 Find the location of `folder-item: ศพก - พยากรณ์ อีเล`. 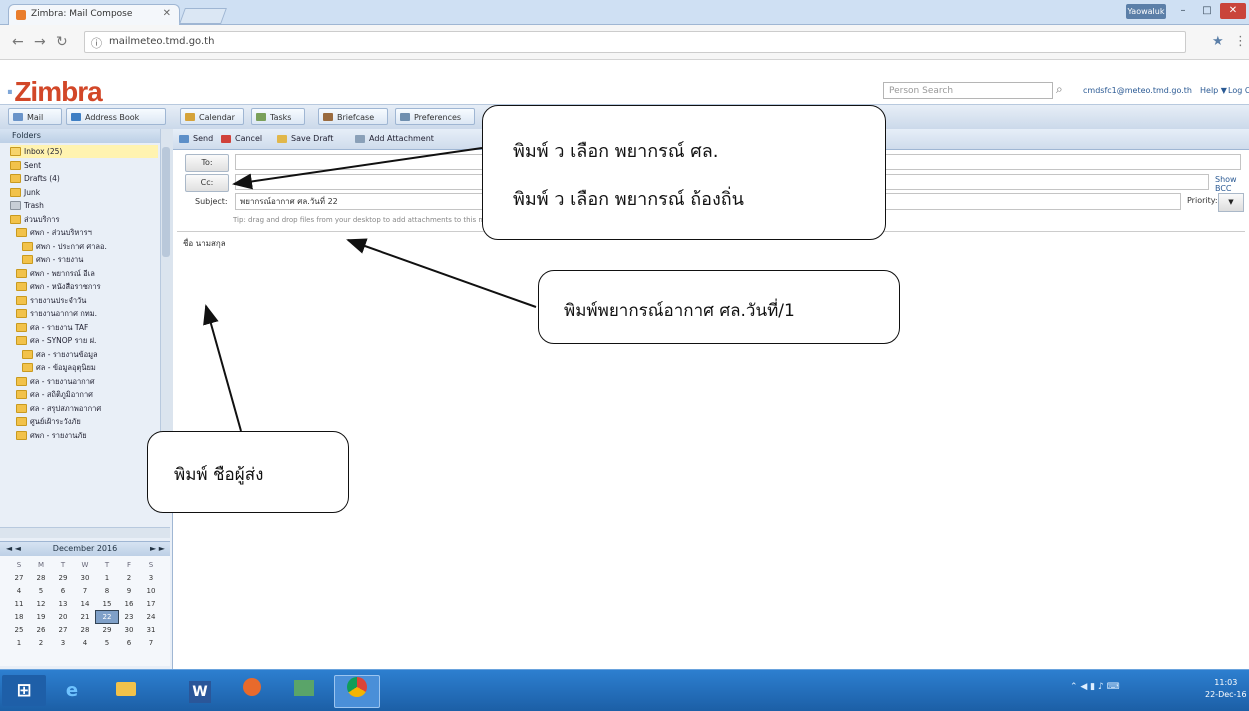

folder-item: ศพก - พยากรณ์ อีเล is located at coordinates (90, 273).